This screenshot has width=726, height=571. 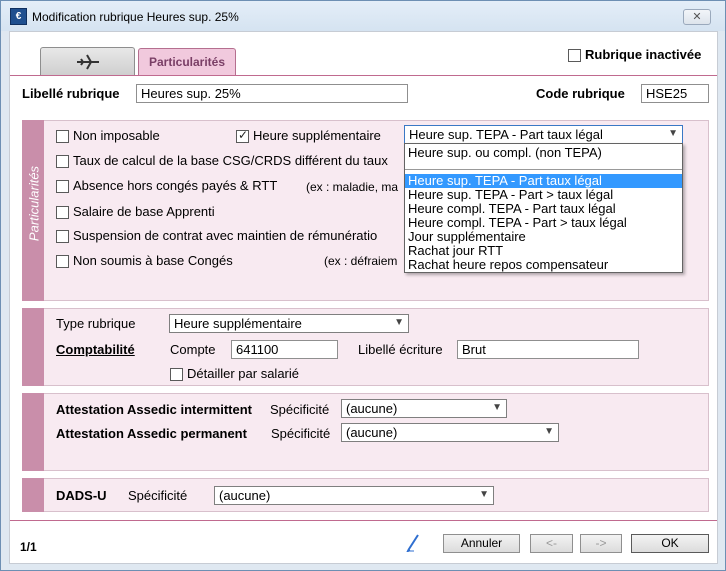 I want to click on rubrique-inactive-checkbox: Rubrique inactivée, so click(x=635, y=55).